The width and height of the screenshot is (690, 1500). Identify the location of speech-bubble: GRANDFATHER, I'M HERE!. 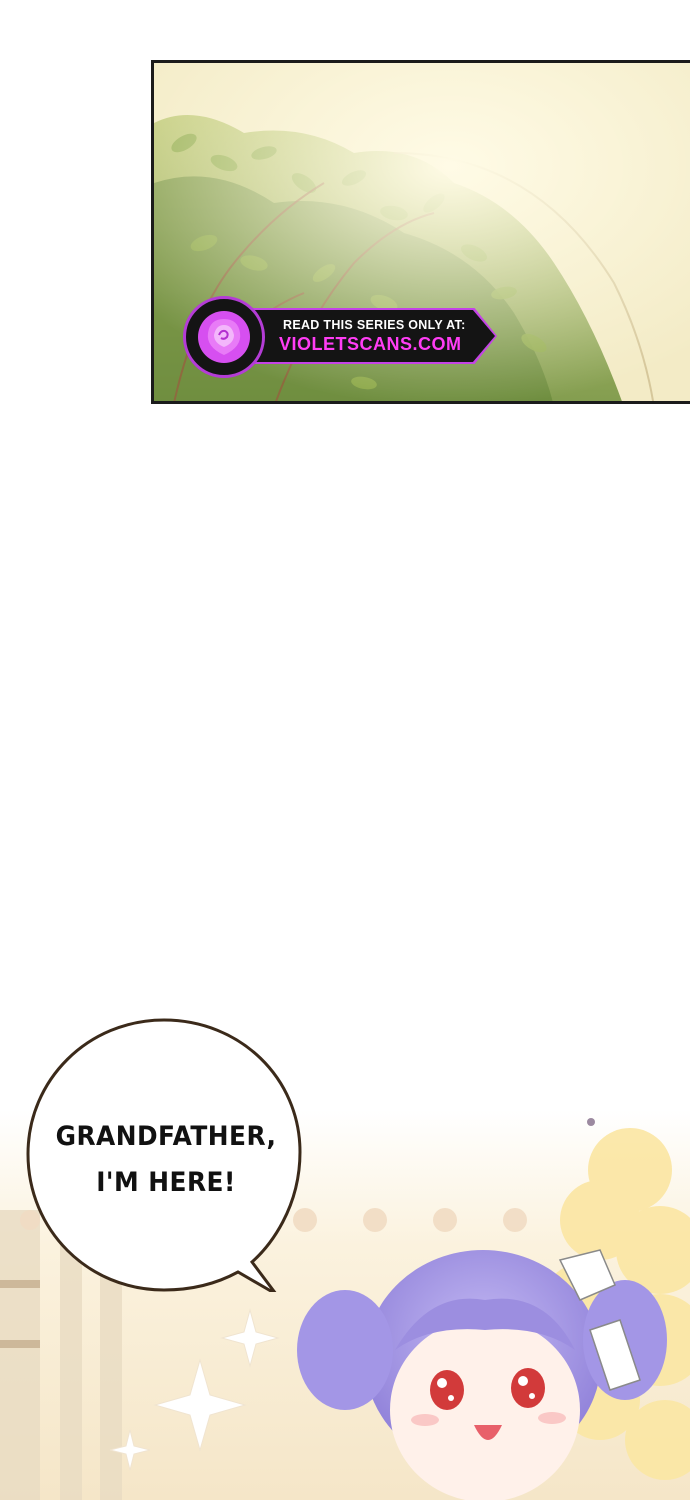
(164, 1155).